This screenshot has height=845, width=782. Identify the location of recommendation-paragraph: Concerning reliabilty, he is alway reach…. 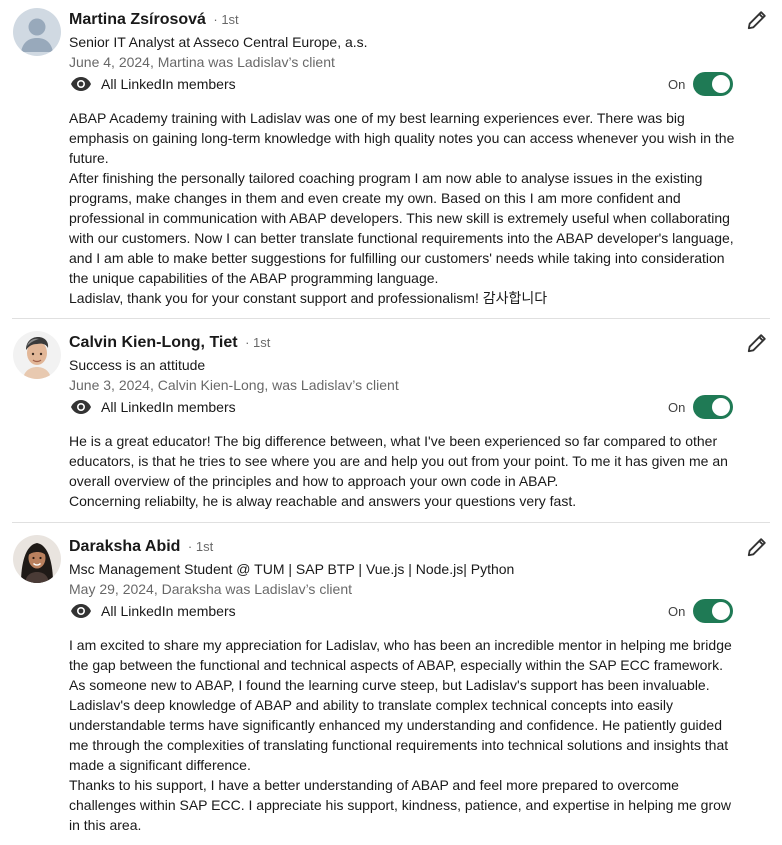
(323, 501).